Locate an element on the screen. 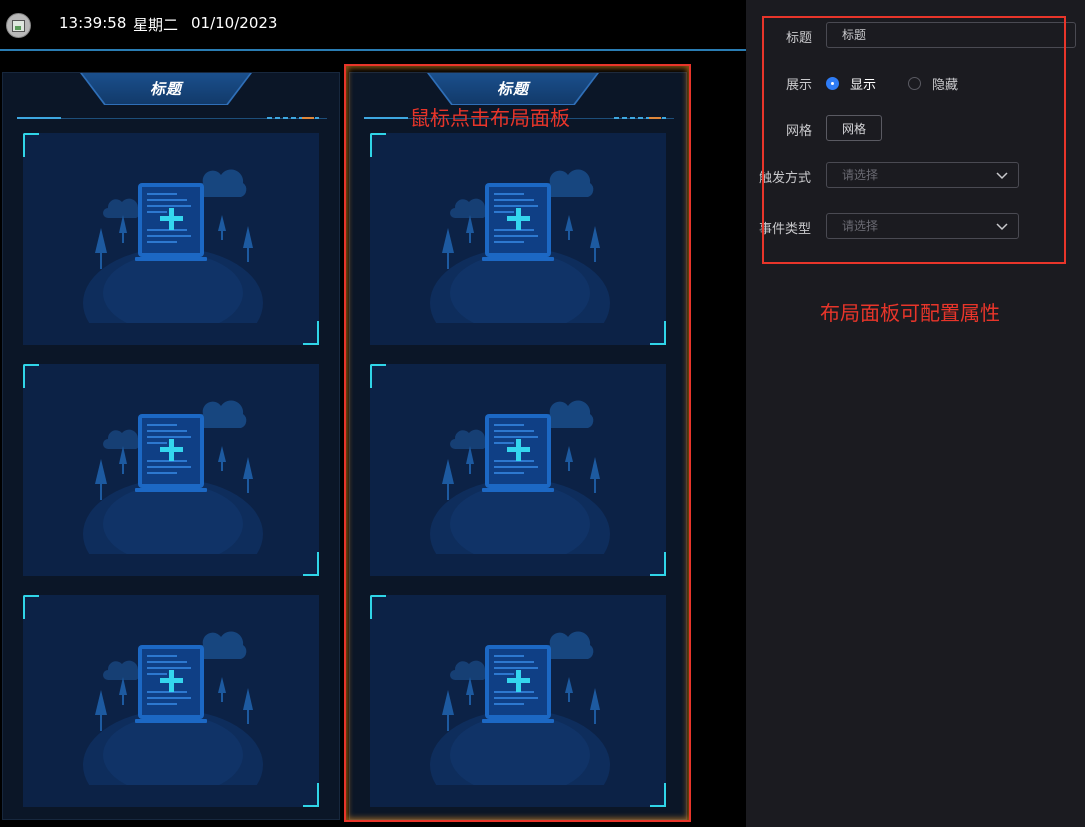 Image resolution: width=1085 pixels, height=827 pixels. annotation-config: 布局面板可配置属性 is located at coordinates (910, 313).